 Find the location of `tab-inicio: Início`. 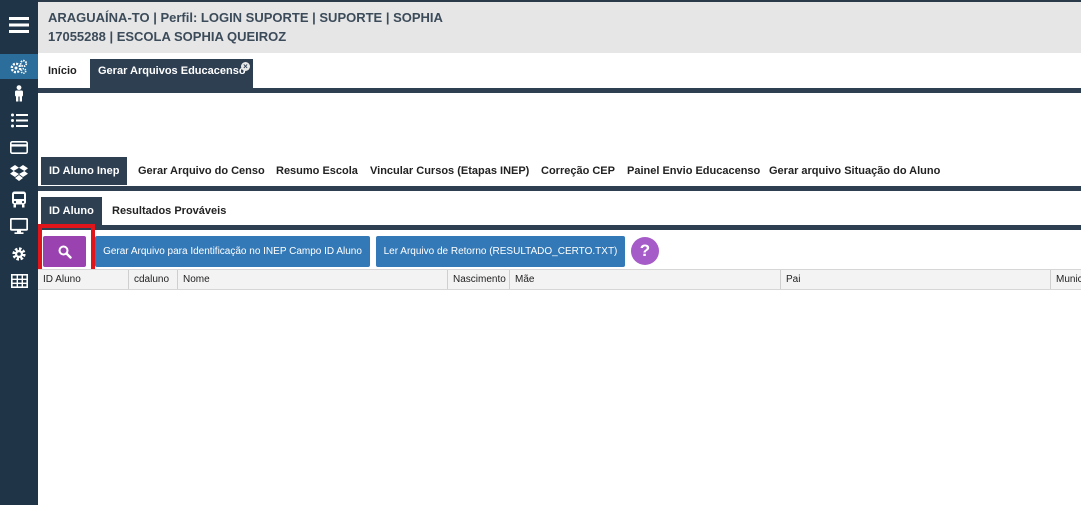

tab-inicio: Início is located at coordinates (62, 73).